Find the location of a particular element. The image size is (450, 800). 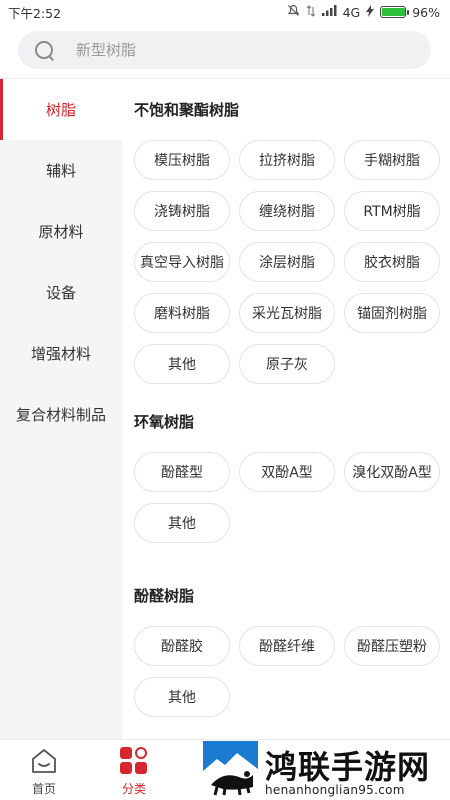

category-tag: 真空导入树脂 is located at coordinates (182, 262).